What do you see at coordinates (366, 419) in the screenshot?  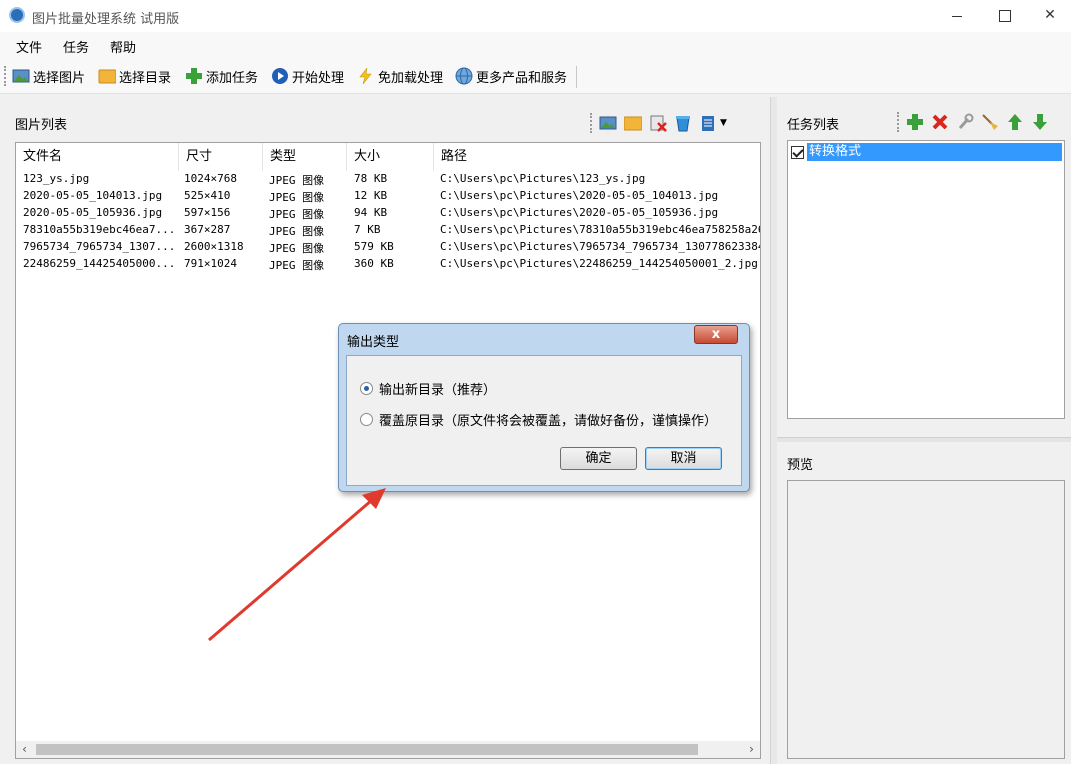 I see `radio-overwrite` at bounding box center [366, 419].